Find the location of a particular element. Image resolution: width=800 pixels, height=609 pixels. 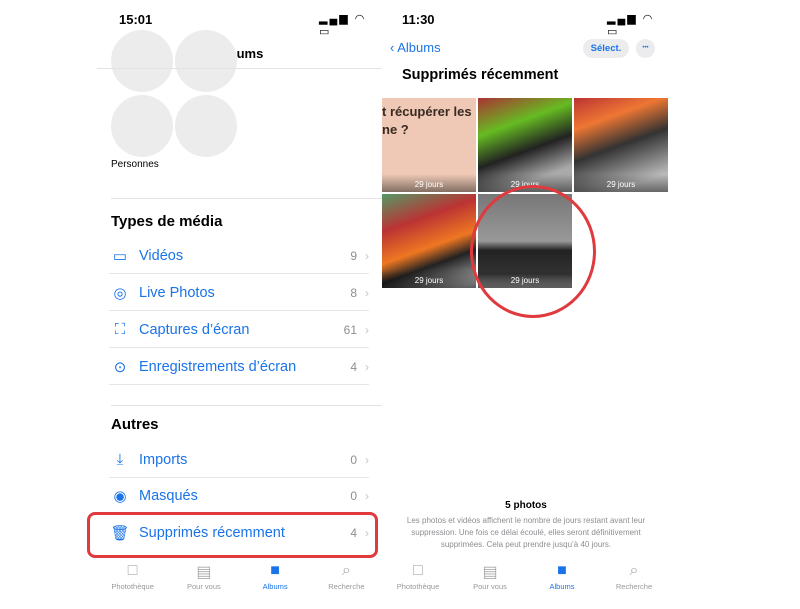

header-divider is located at coordinates (239, 68).